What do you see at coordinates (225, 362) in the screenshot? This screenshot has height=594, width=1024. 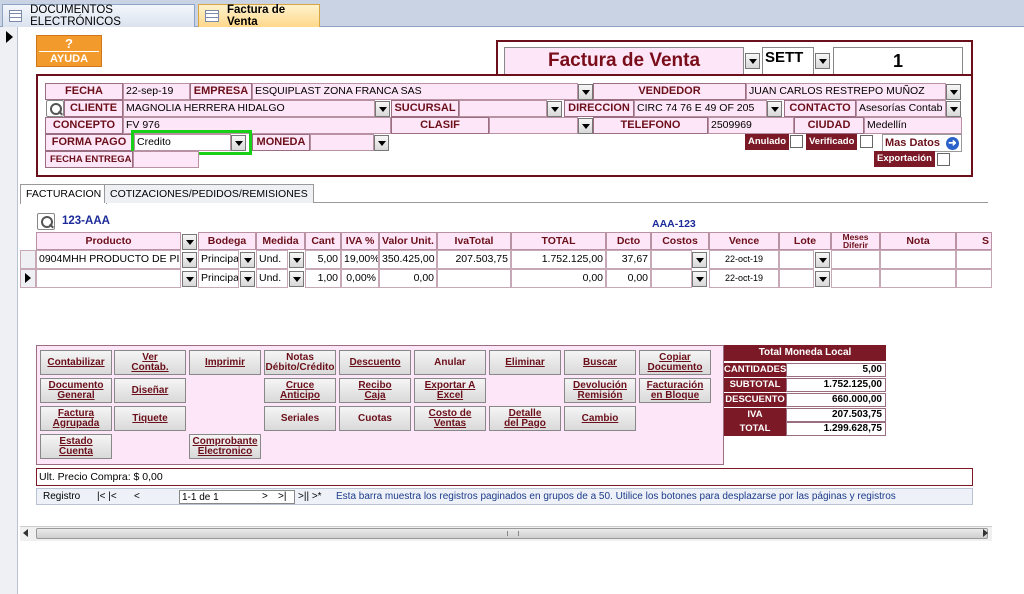 I see `imprimir-button: Imprimir` at bounding box center [225, 362].